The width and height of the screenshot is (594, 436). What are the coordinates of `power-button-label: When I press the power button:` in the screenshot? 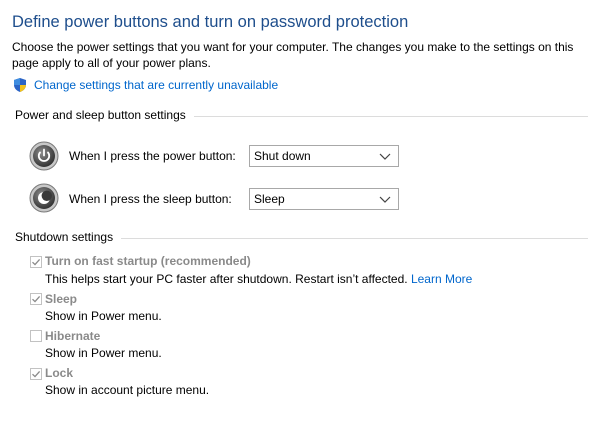 It's located at (152, 156).